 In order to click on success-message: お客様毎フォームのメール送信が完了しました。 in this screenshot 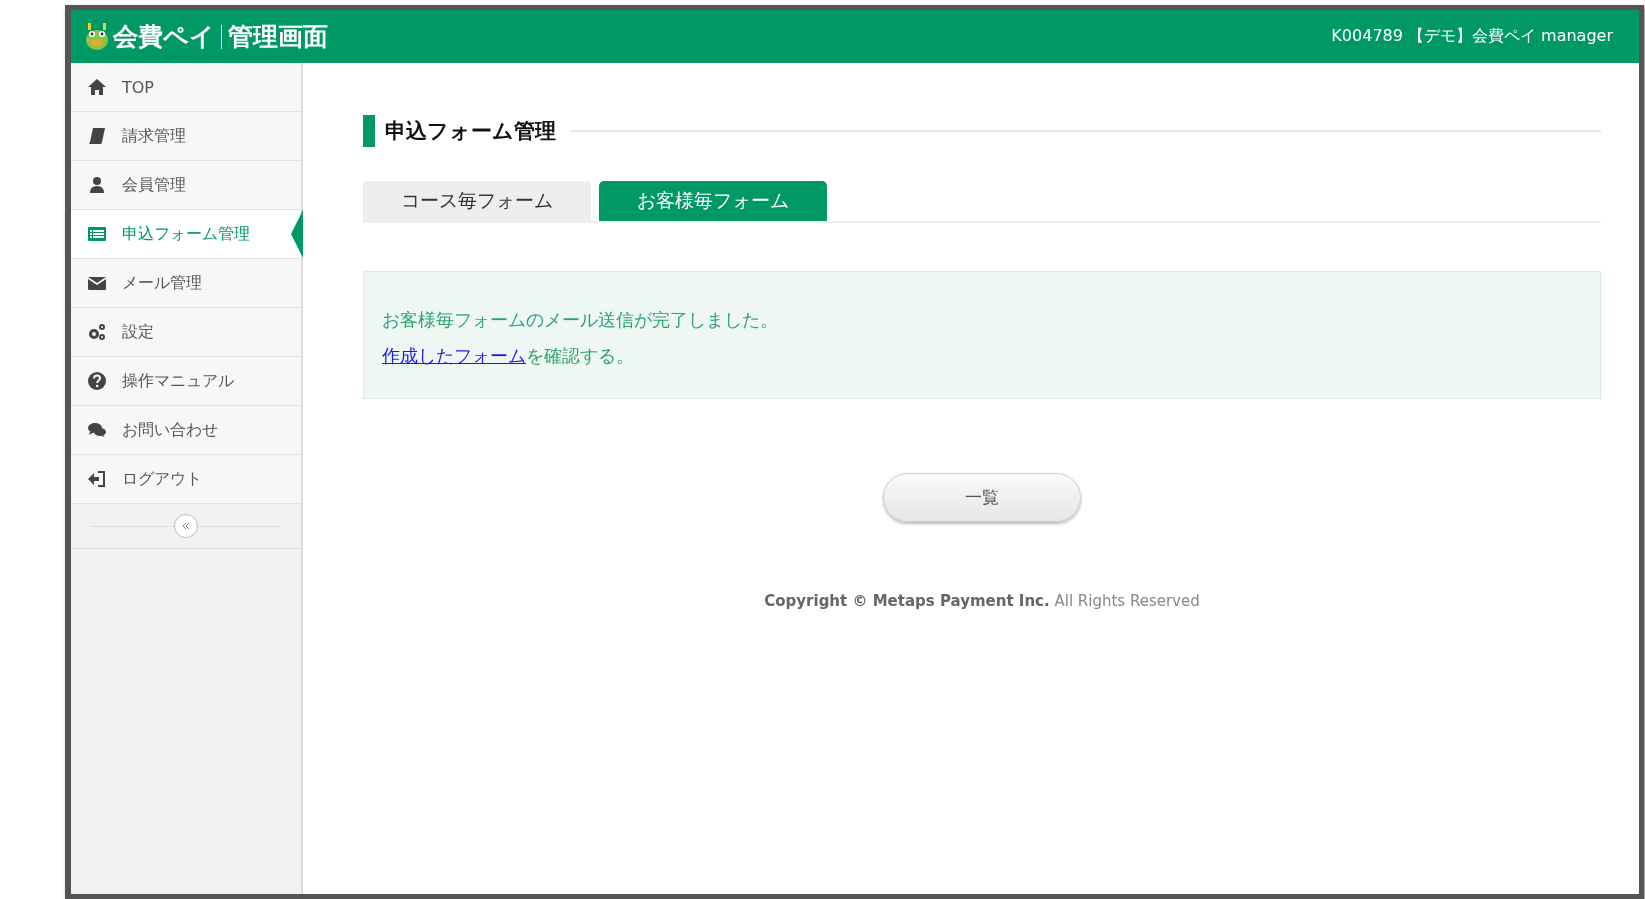, I will do `click(580, 320)`.